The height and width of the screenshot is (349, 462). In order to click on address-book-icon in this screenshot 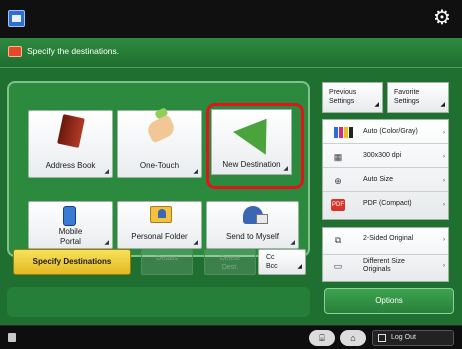, I will do `click(71, 131)`.